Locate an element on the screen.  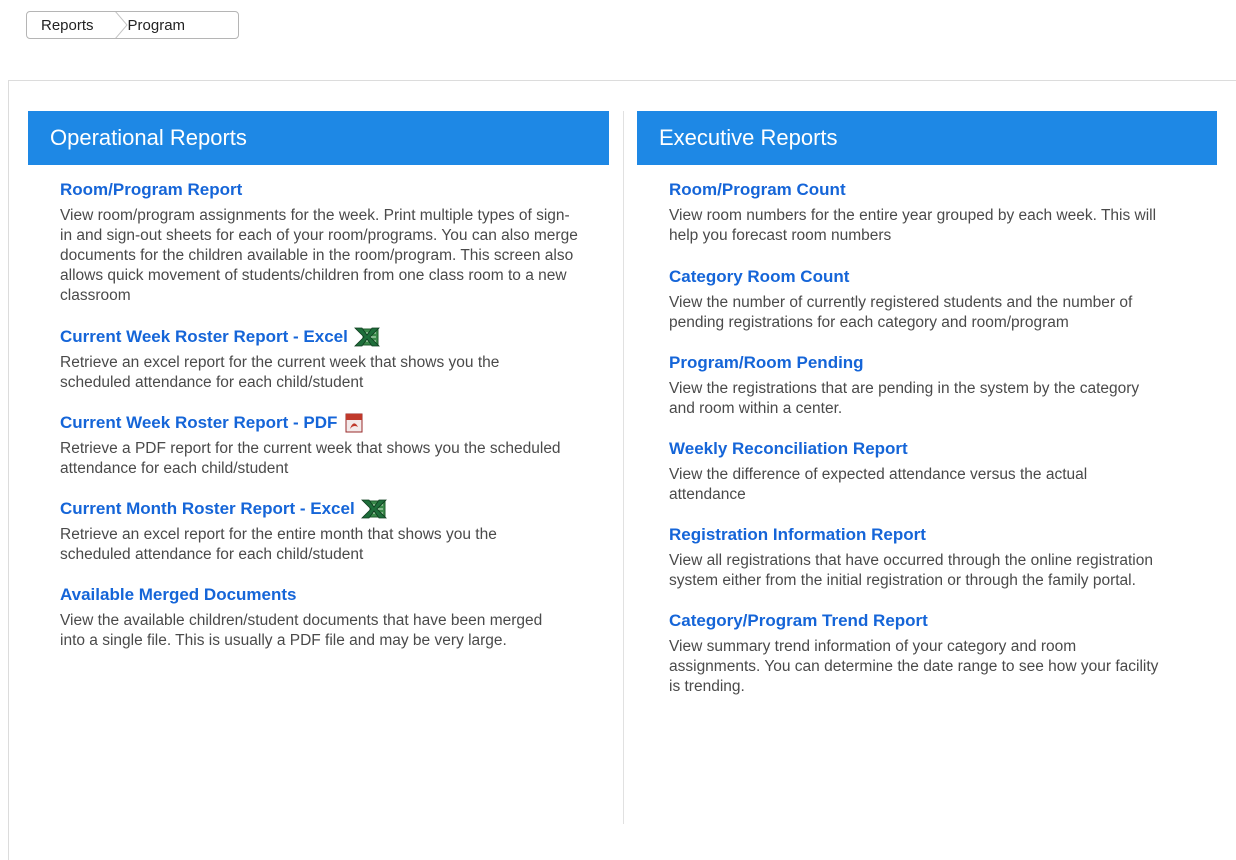
available-merged-documents-link: Available Merged Documents is located at coordinates (178, 595).